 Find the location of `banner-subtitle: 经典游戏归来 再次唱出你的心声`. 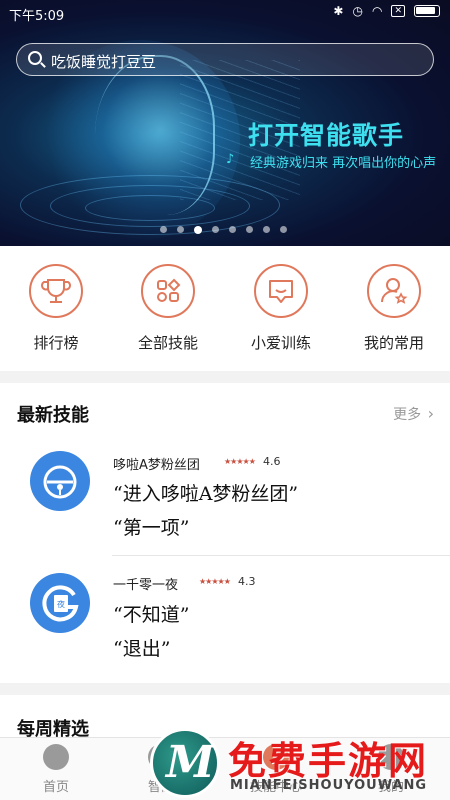

banner-subtitle: 经典游戏归来 再次唱出你的心声 is located at coordinates (343, 163).